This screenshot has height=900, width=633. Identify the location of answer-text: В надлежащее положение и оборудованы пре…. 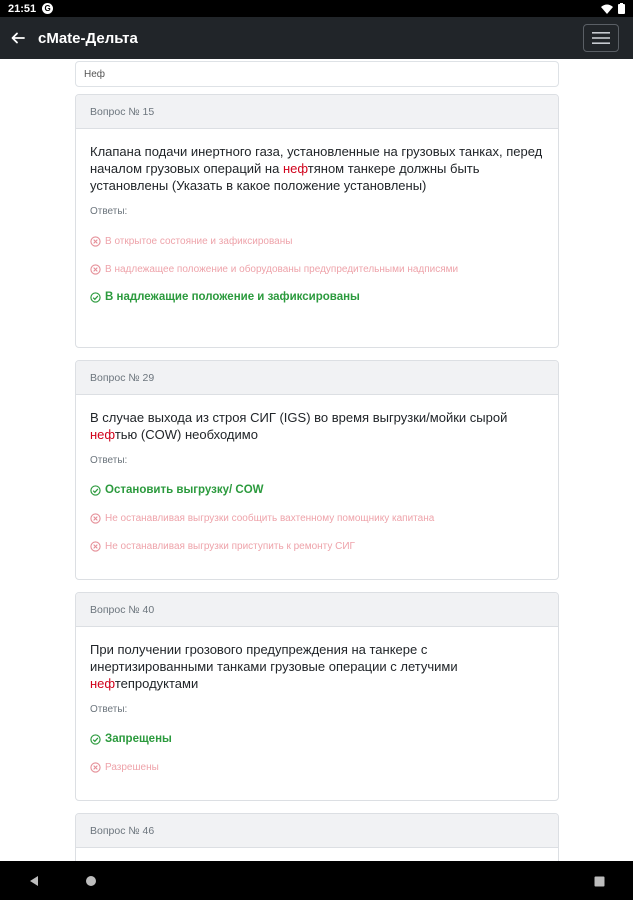
(282, 269).